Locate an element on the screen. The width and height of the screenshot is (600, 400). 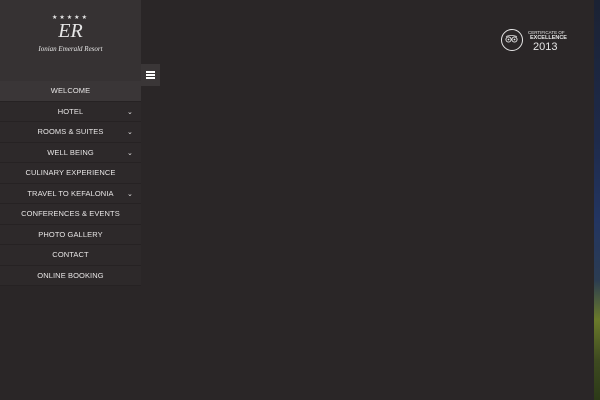
logo-text: Ionian Emerald Resort is located at coordinates (70, 49).